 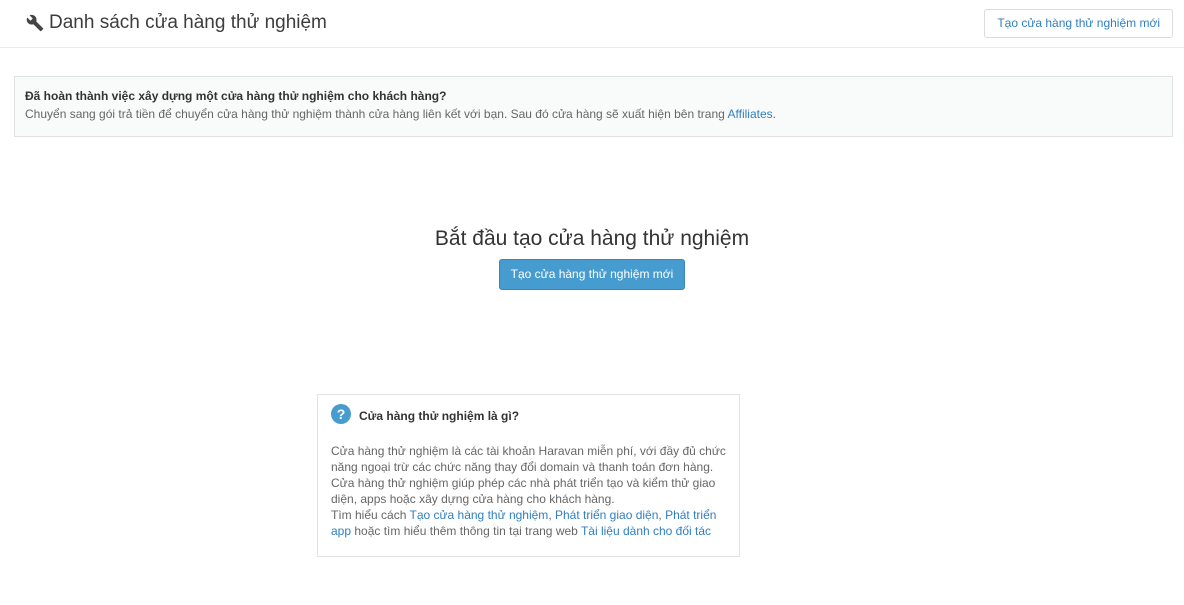 What do you see at coordinates (1078, 23) in the screenshot?
I see `create-test-store-button-header: Tạo cửa hàng thử nghiệm mới` at bounding box center [1078, 23].